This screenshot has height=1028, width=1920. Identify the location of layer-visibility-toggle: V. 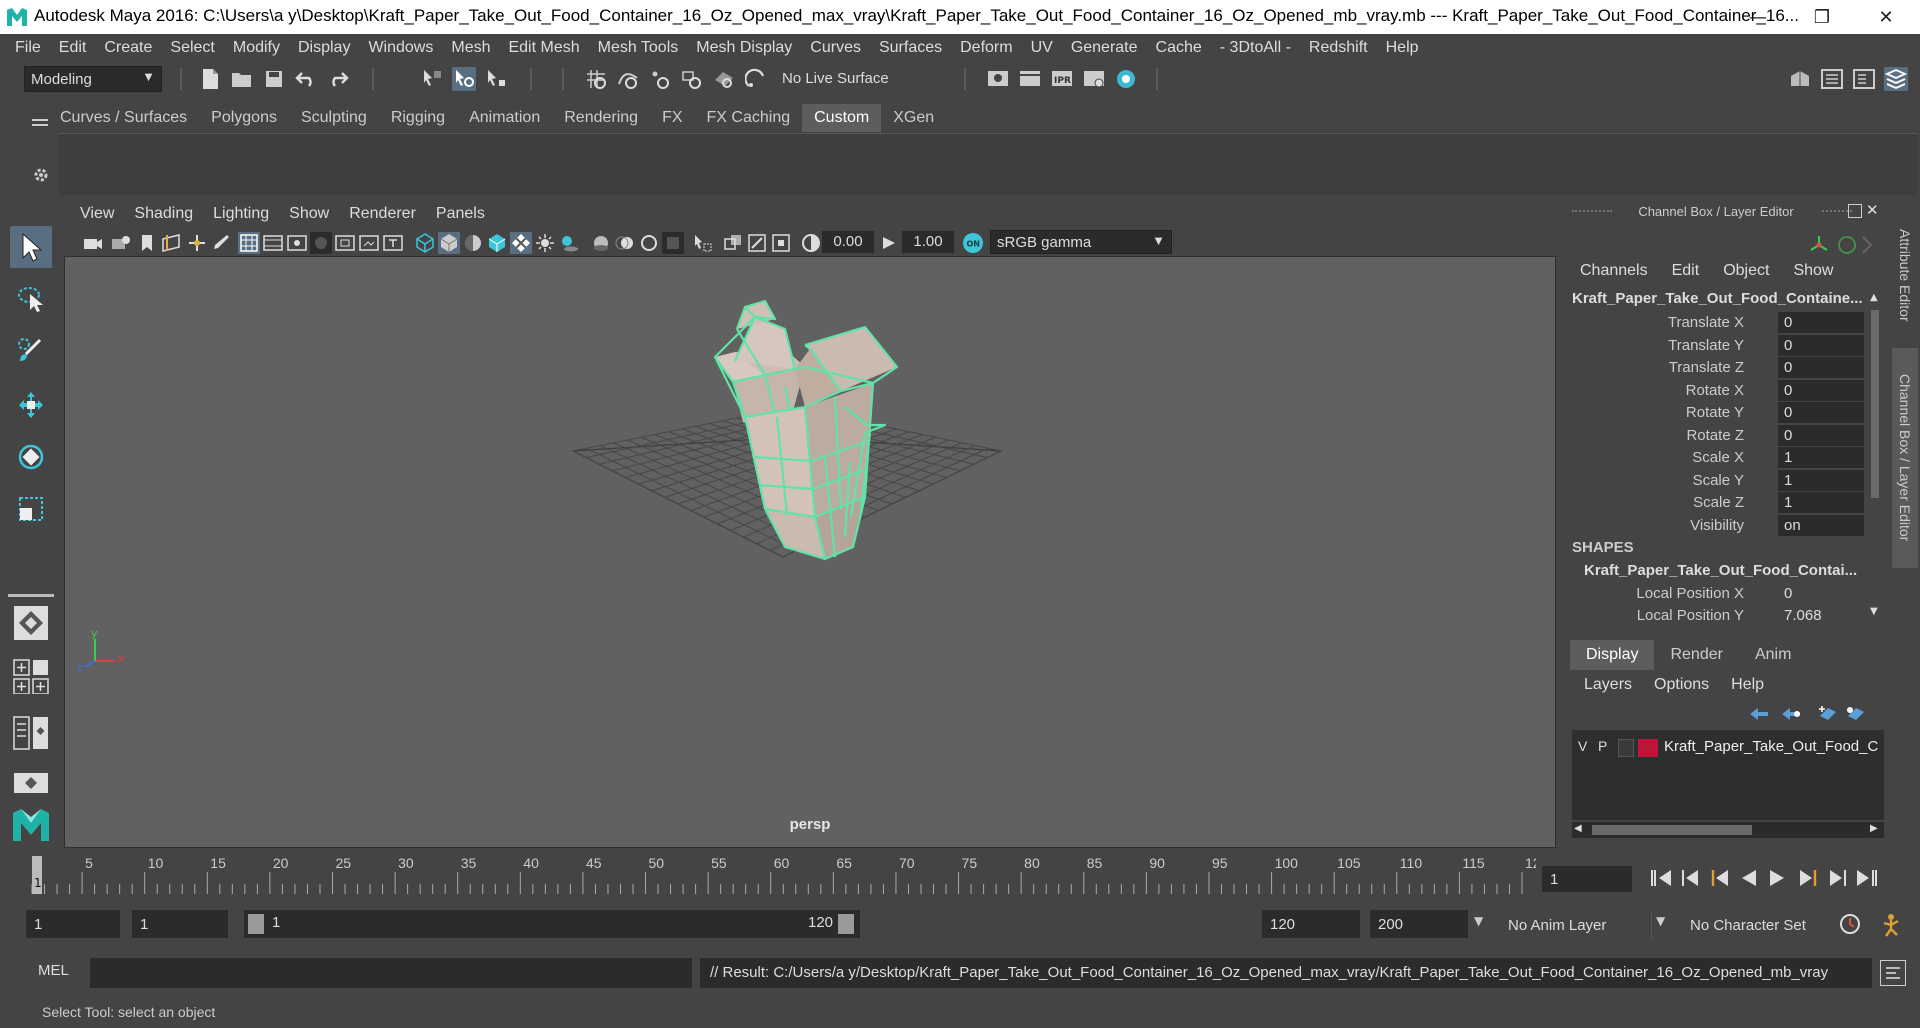
(1582, 746).